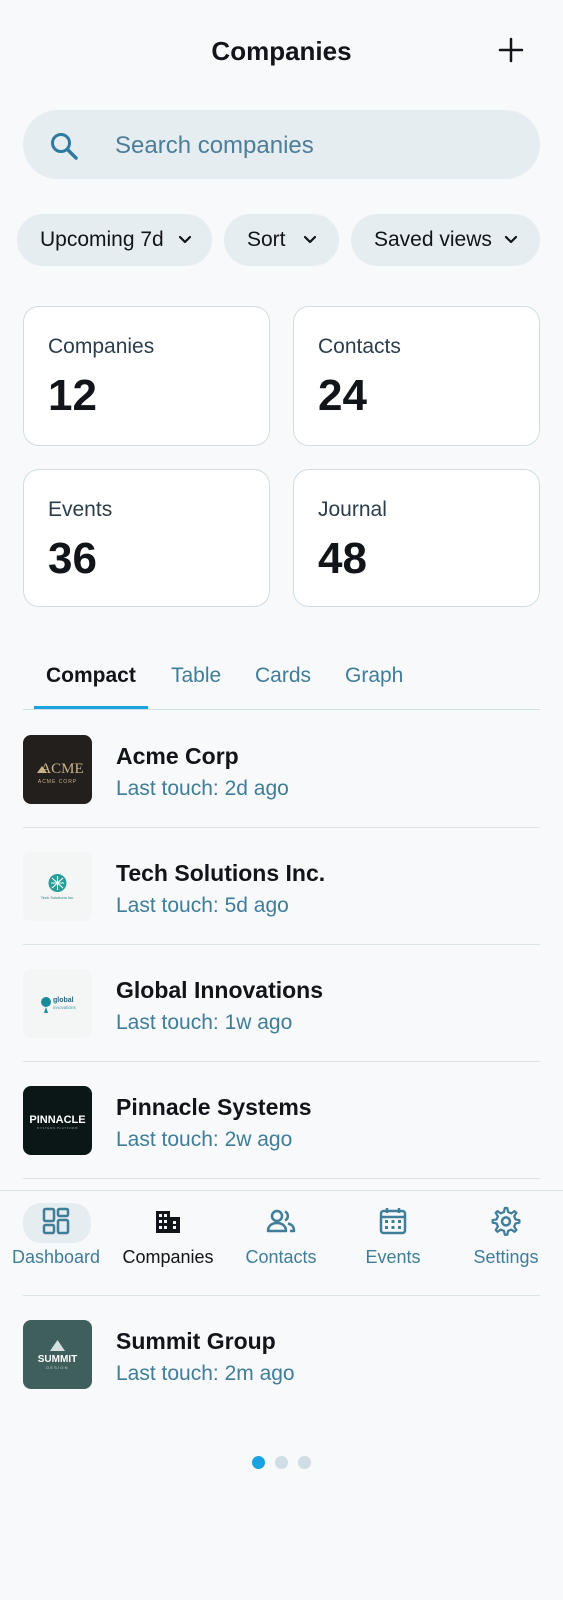 The image size is (563, 1600). What do you see at coordinates (102, 239) in the screenshot?
I see `chip-label: Upcoming 7d` at bounding box center [102, 239].